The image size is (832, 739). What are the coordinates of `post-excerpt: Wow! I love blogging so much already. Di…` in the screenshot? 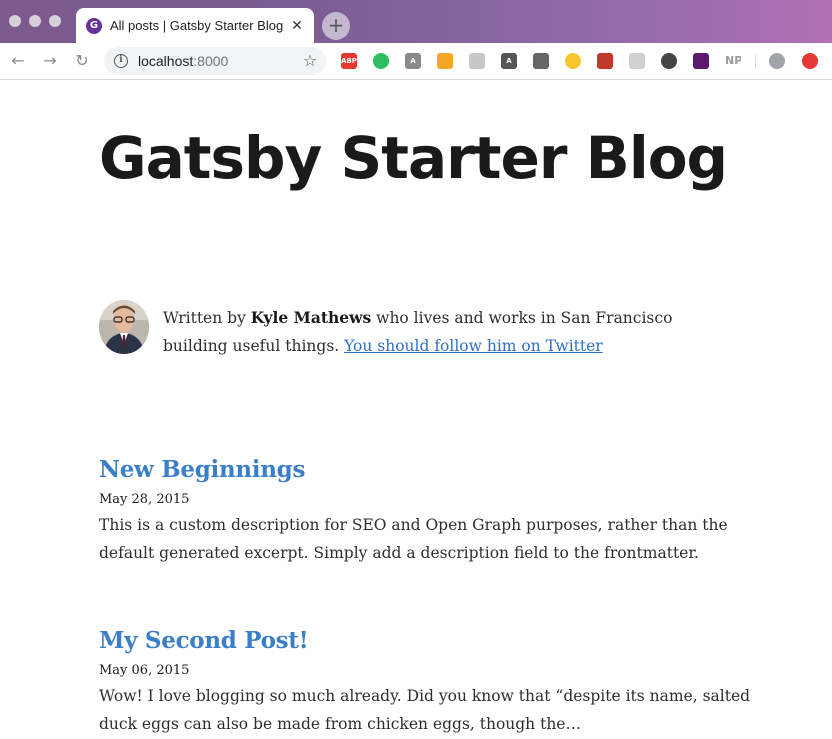 It's located at (425, 710).